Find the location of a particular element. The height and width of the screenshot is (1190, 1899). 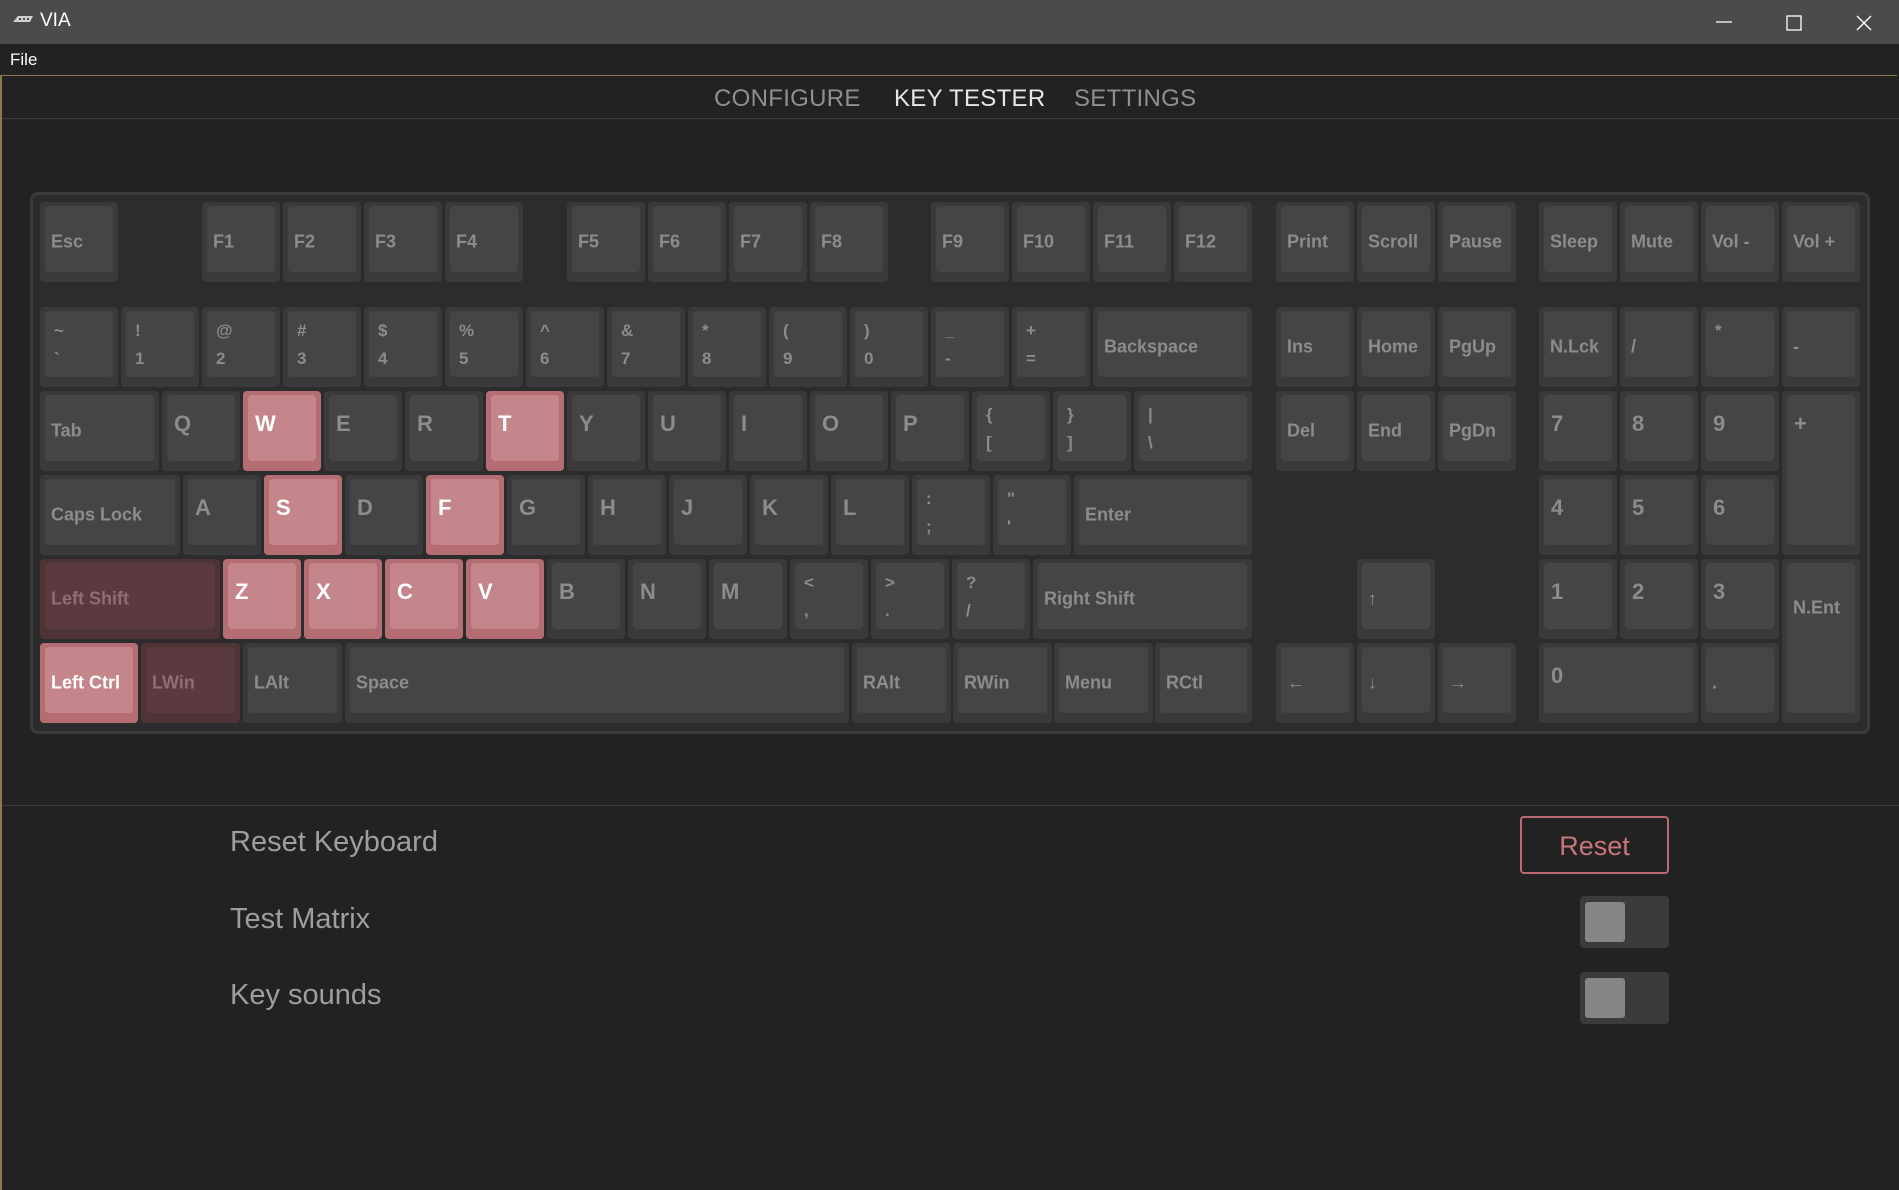

maximize-button is located at coordinates (1795, 22).